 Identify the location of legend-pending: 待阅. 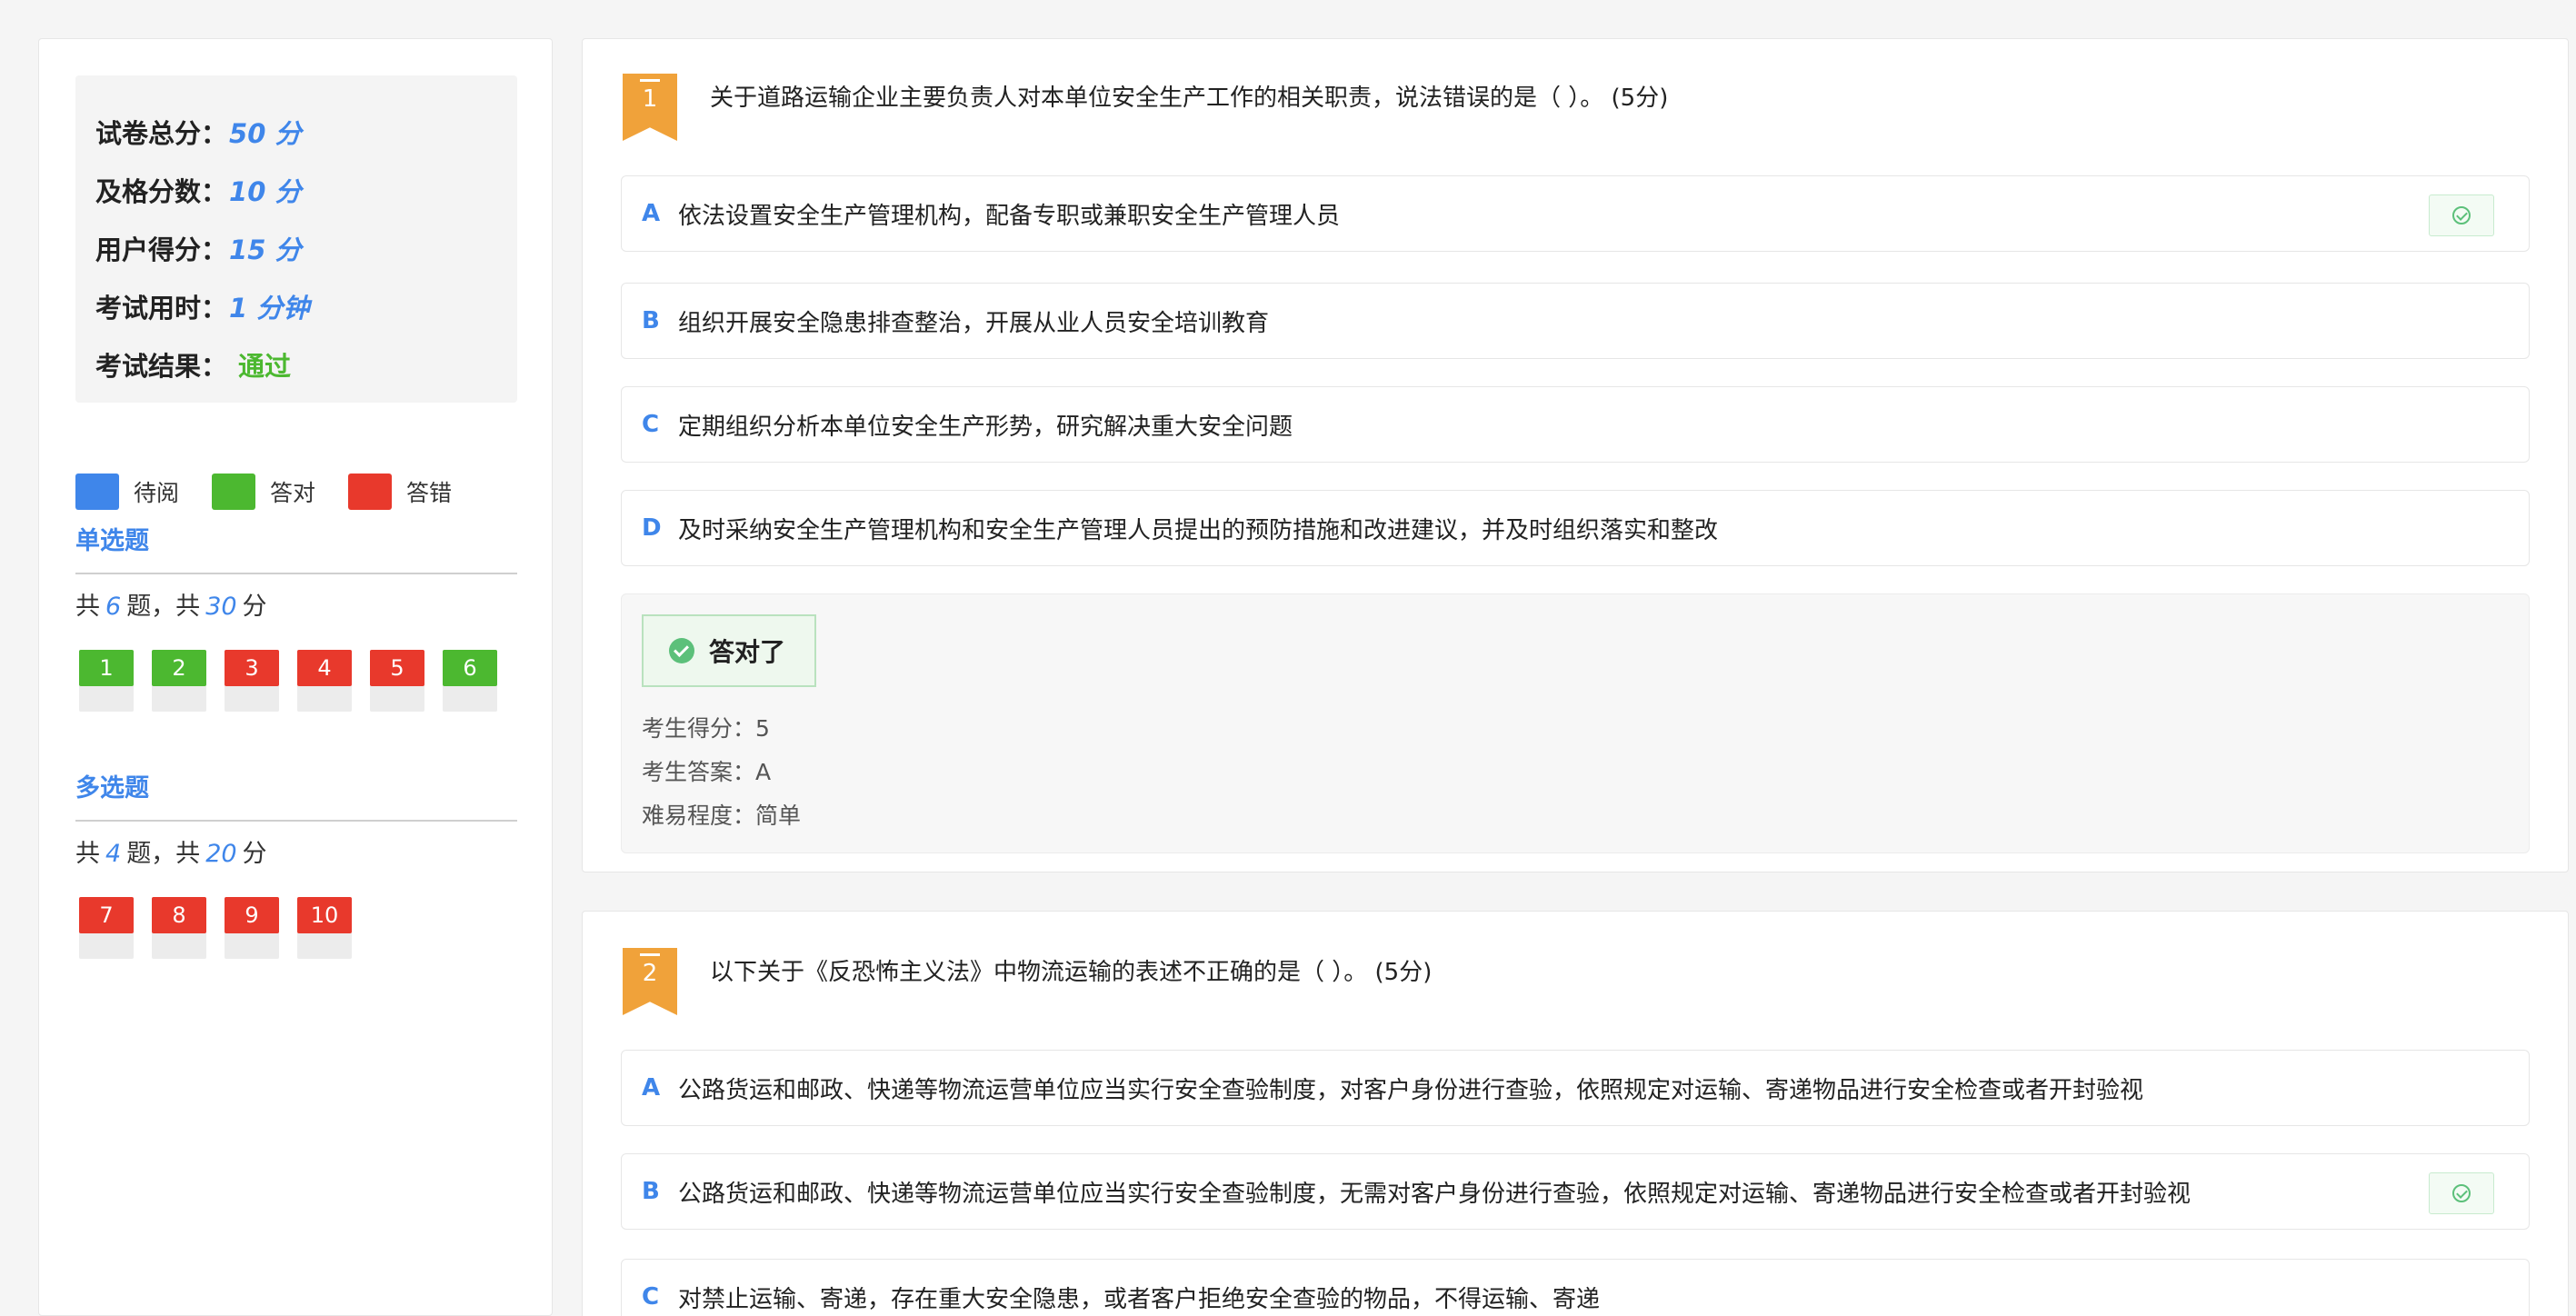
(127, 492).